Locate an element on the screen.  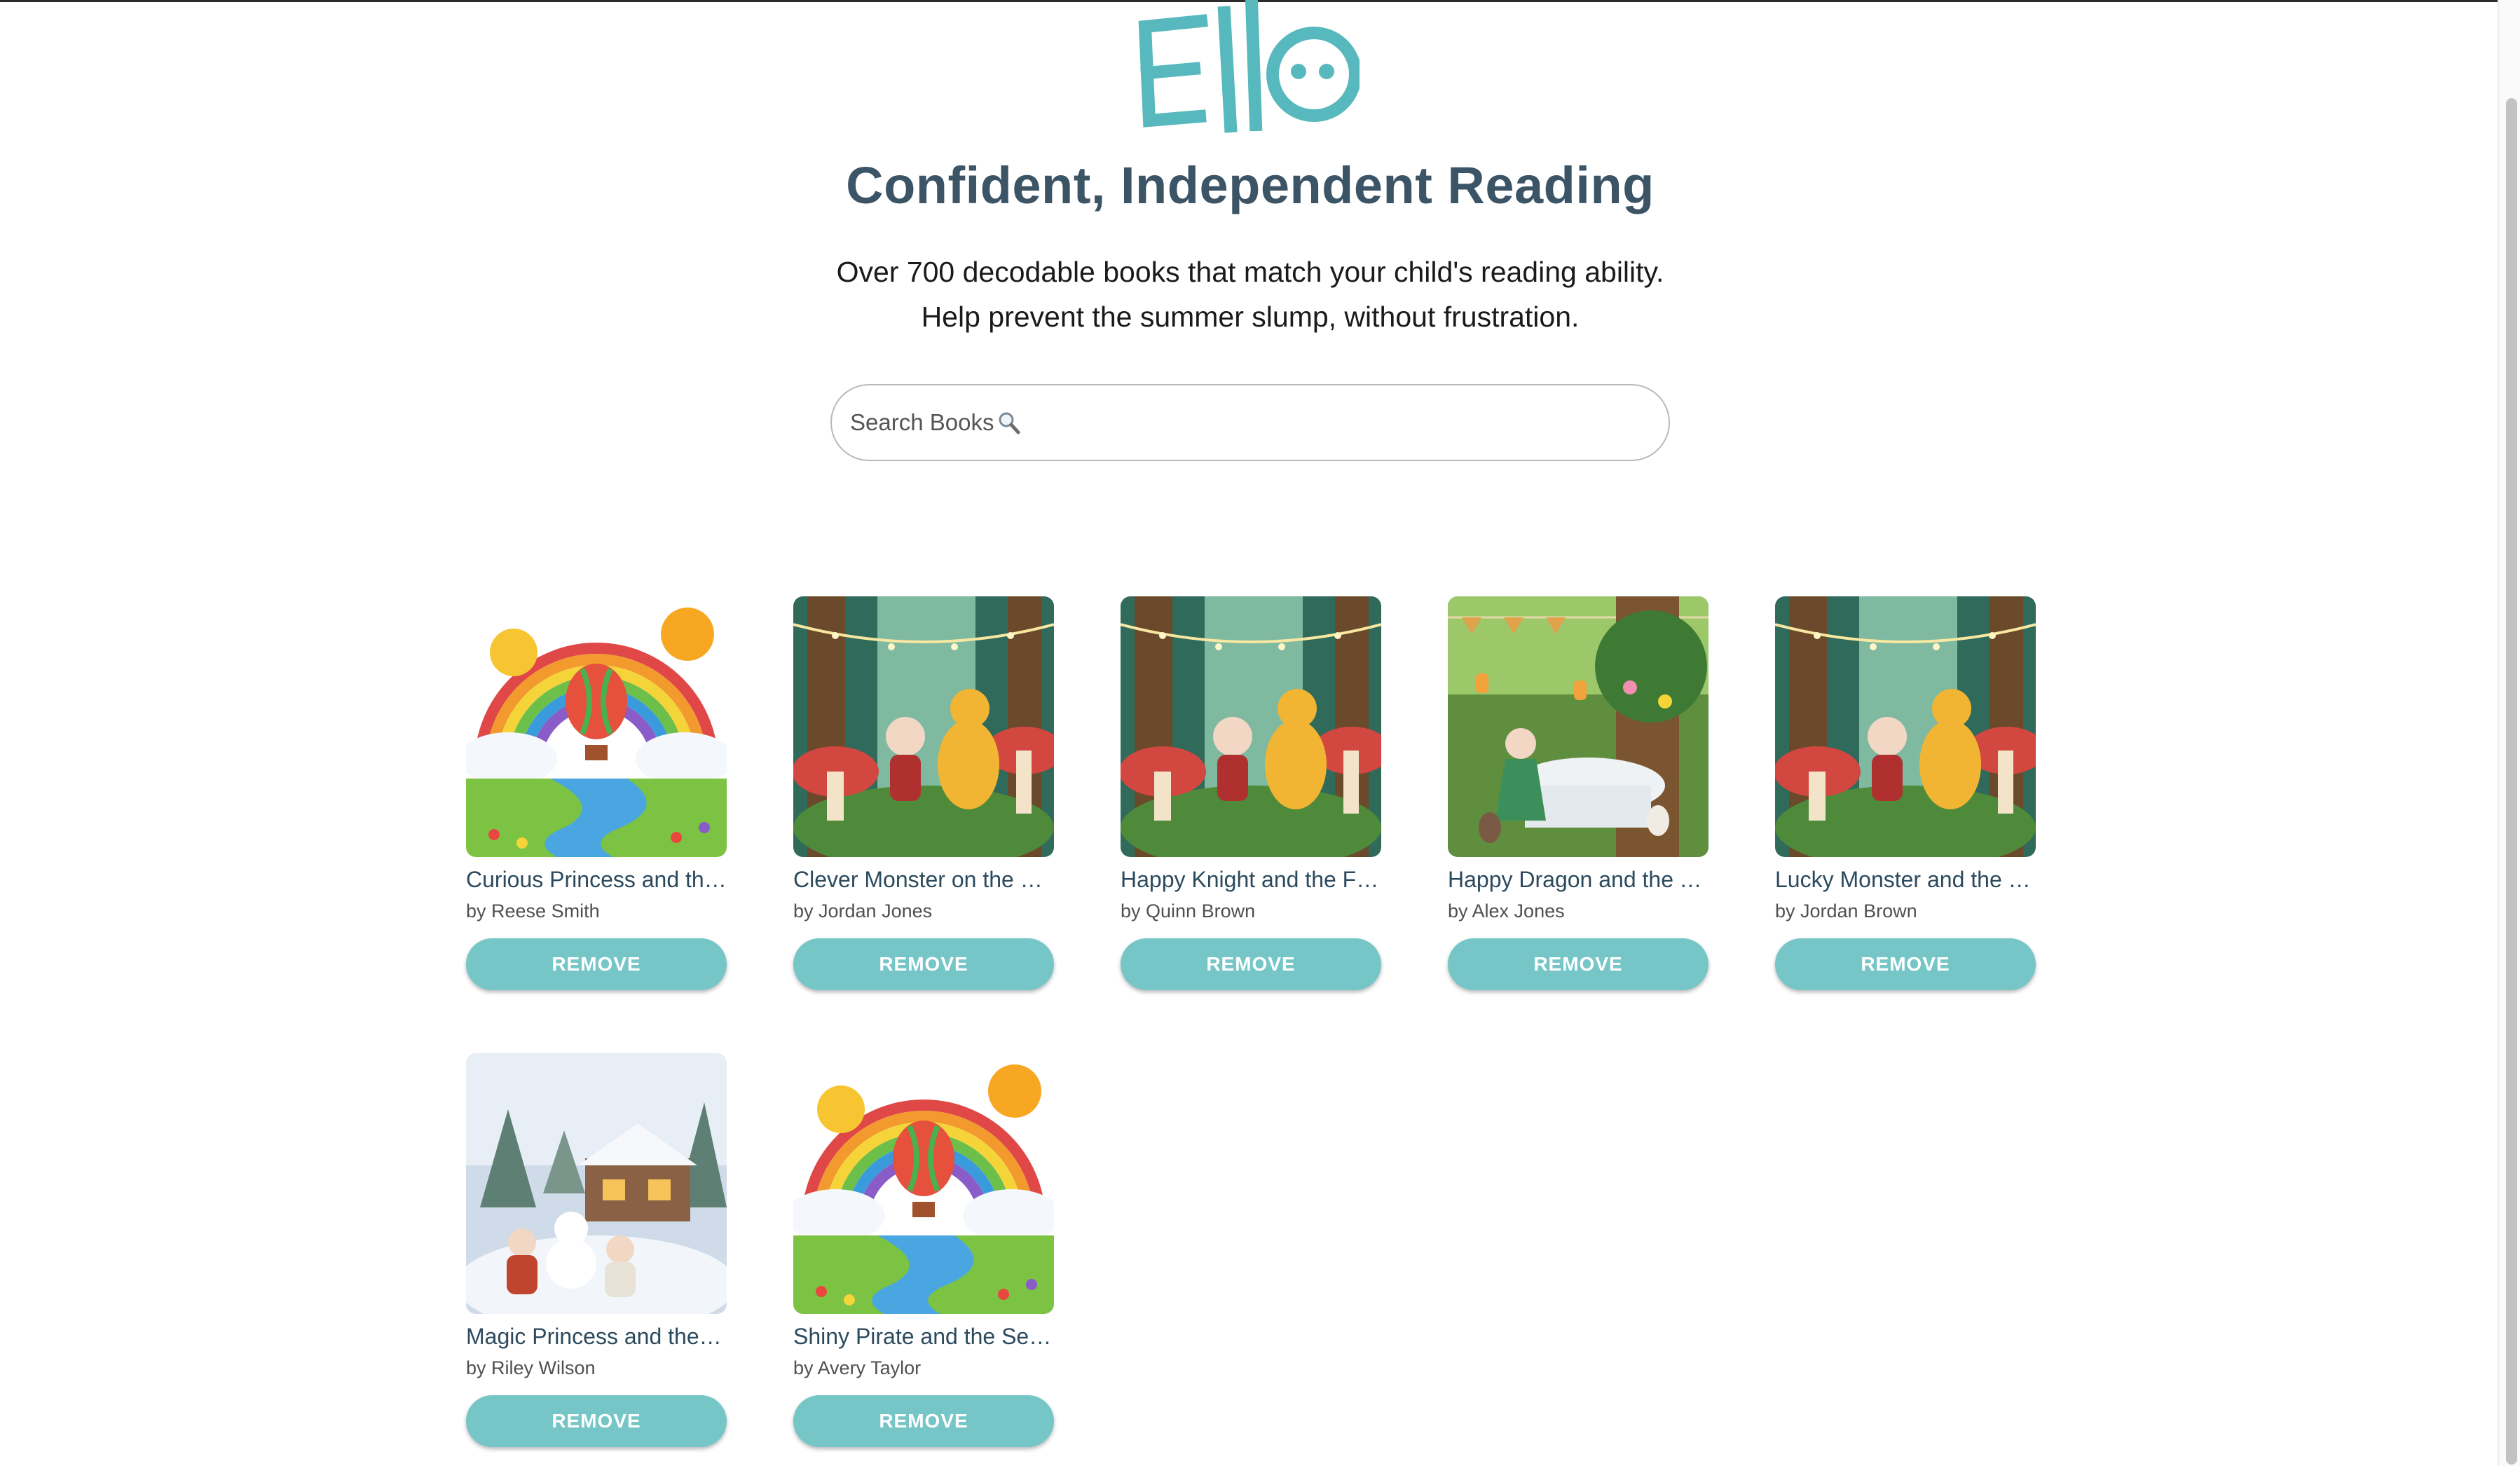
book-author: by Alex Jones is located at coordinates (1506, 911).